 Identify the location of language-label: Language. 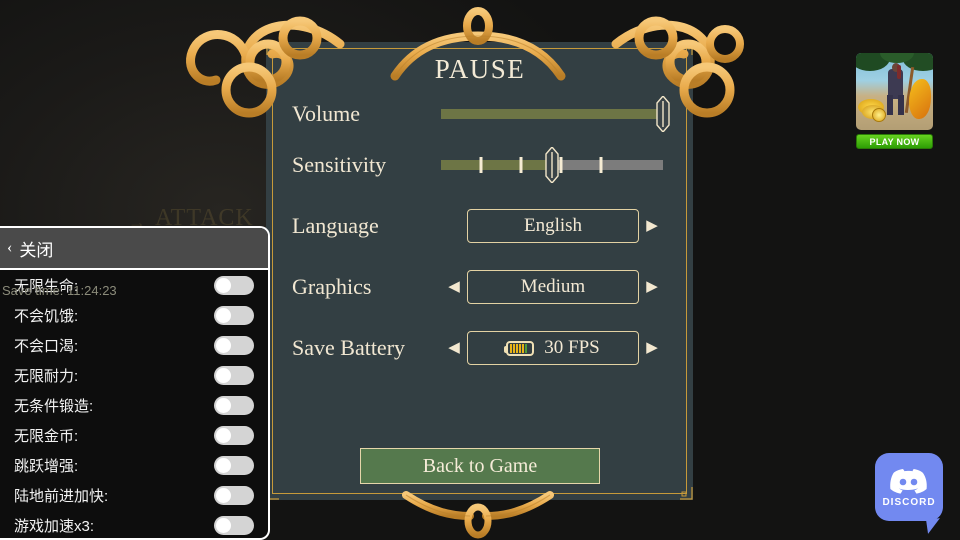
(335, 225).